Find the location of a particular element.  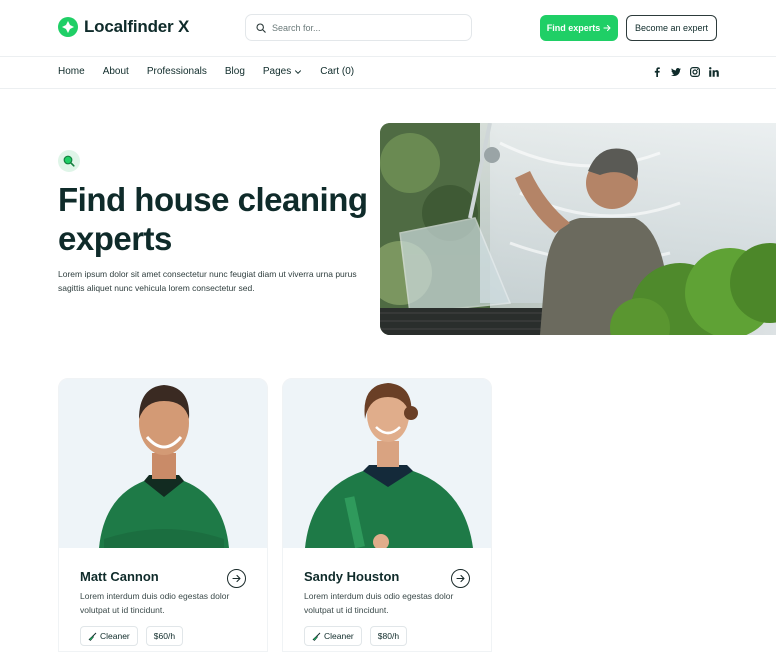

nav-blog: Blog is located at coordinates (235, 71).